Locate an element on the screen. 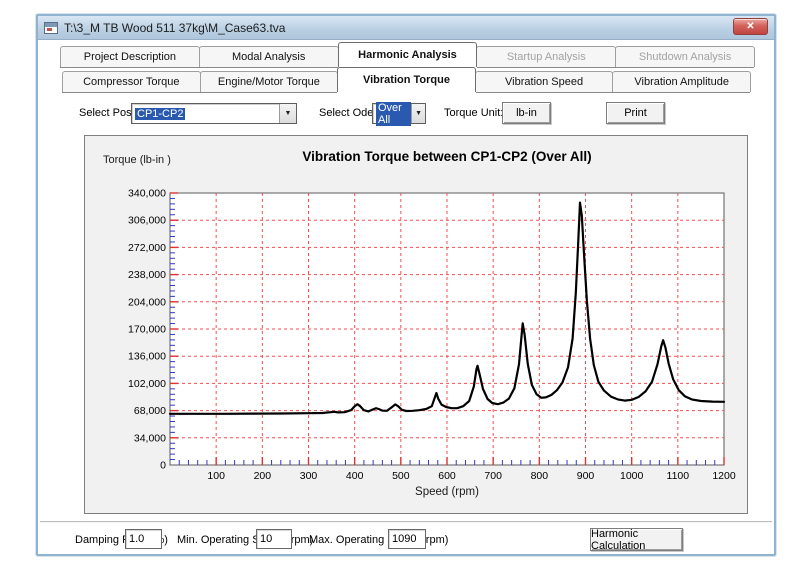  close-button: ✕ is located at coordinates (750, 26).